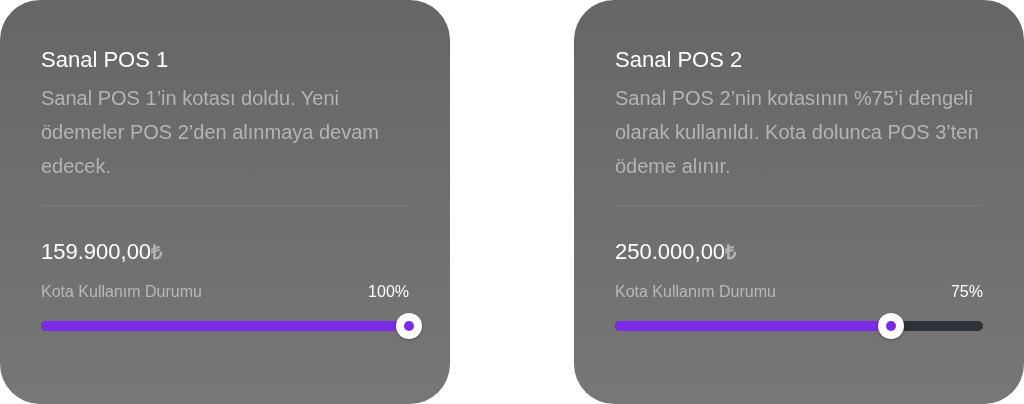  I want to click on card-title: Sanal POS 1, so click(105, 60).